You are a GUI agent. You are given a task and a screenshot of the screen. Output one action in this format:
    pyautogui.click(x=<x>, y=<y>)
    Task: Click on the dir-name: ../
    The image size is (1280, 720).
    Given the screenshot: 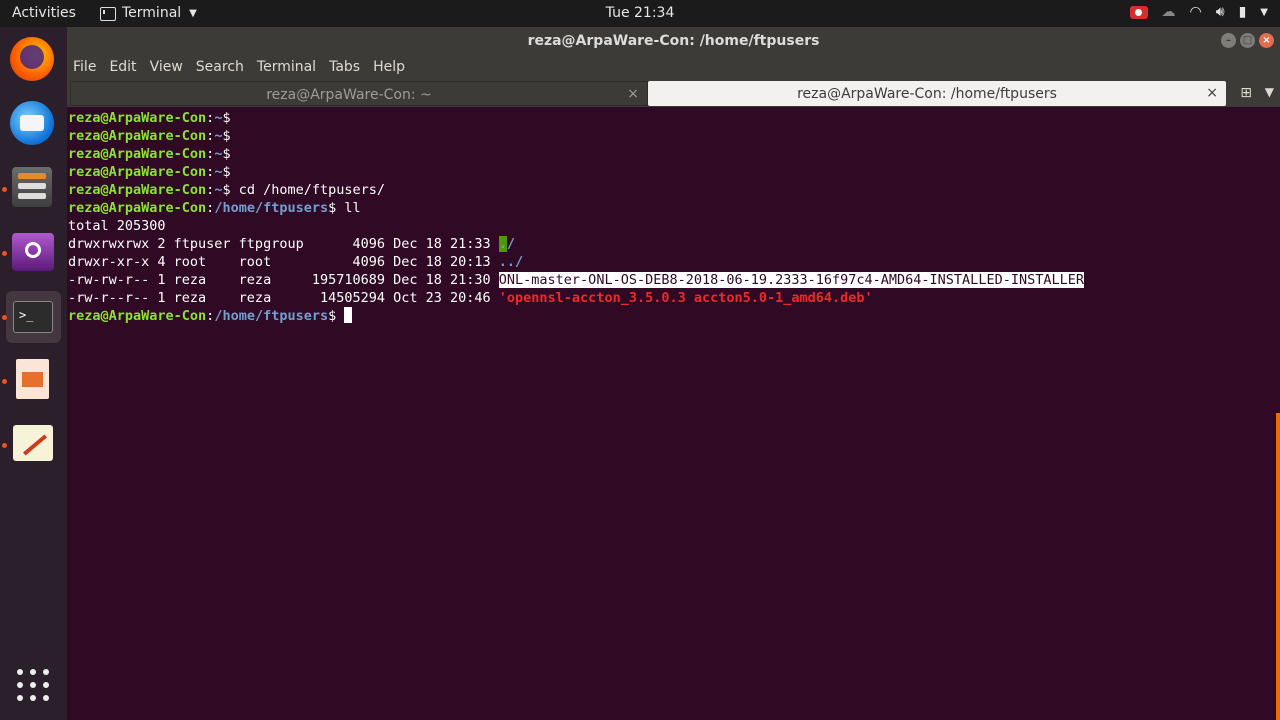 What is the action you would take?
    pyautogui.click(x=511, y=262)
    